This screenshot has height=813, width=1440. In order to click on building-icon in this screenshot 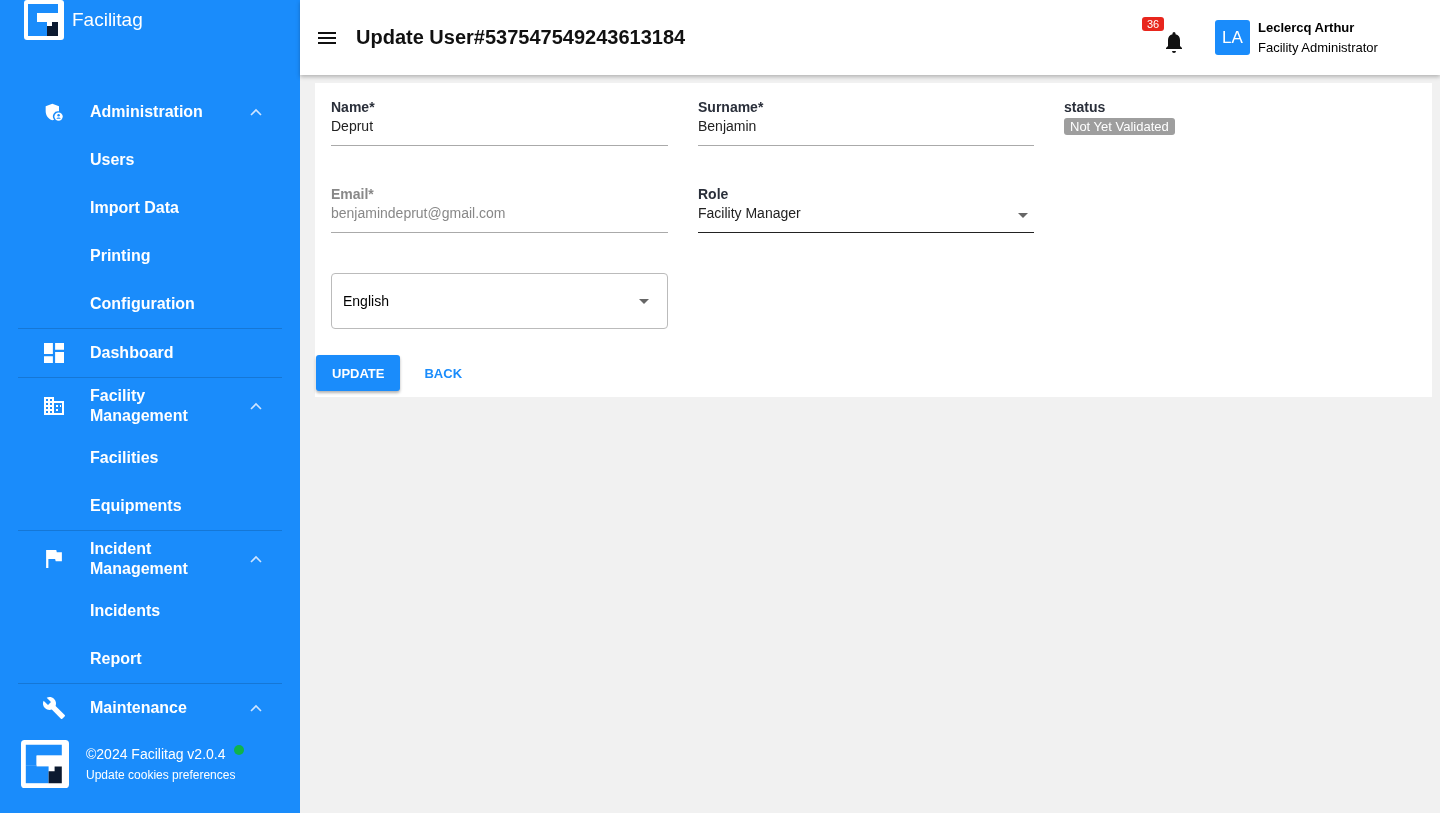, I will do `click(54, 406)`.